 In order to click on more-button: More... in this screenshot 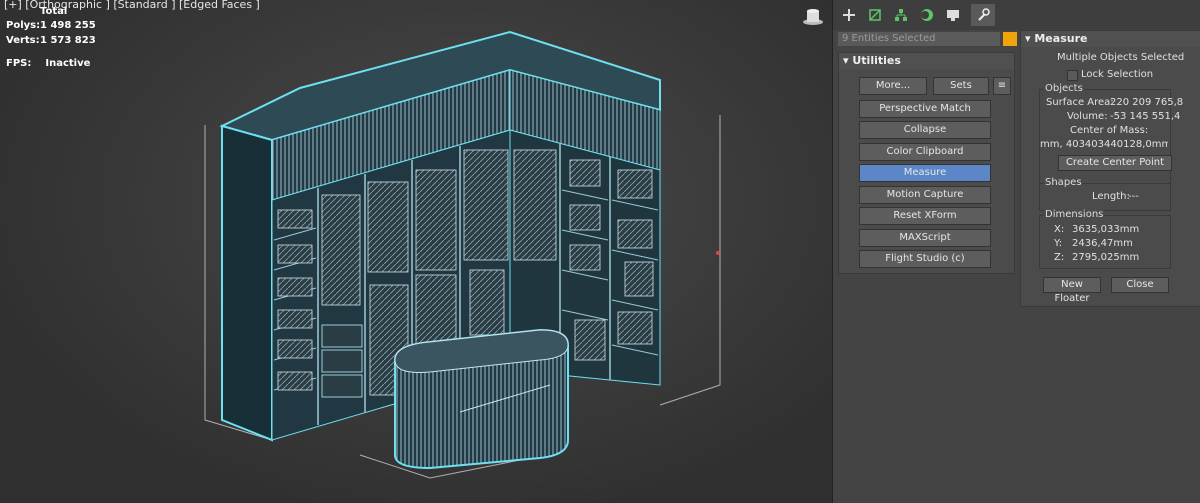, I will do `click(893, 86)`.